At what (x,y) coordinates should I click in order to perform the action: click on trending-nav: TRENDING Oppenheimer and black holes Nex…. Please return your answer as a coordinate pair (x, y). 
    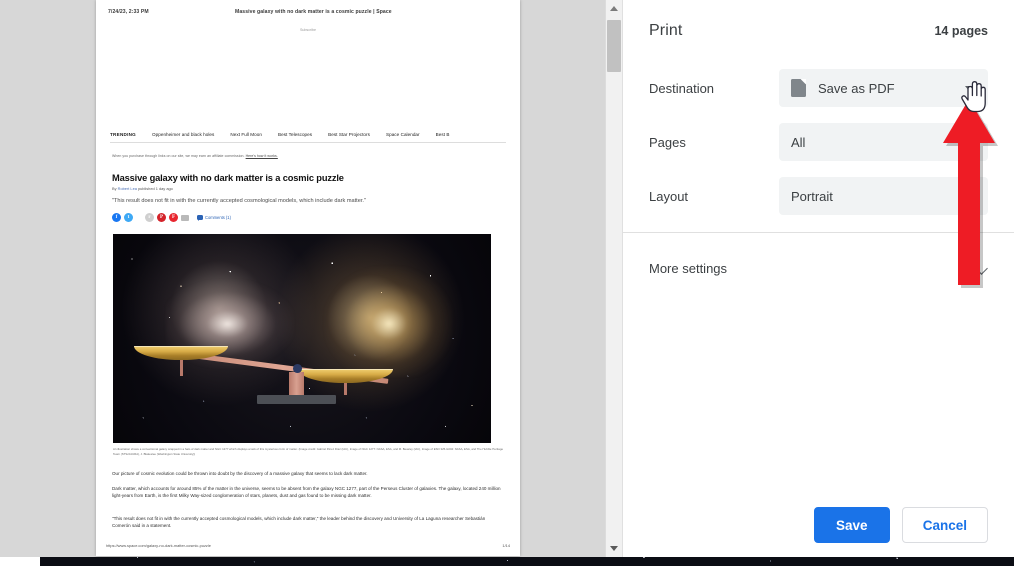
    Looking at the image, I should click on (308, 137).